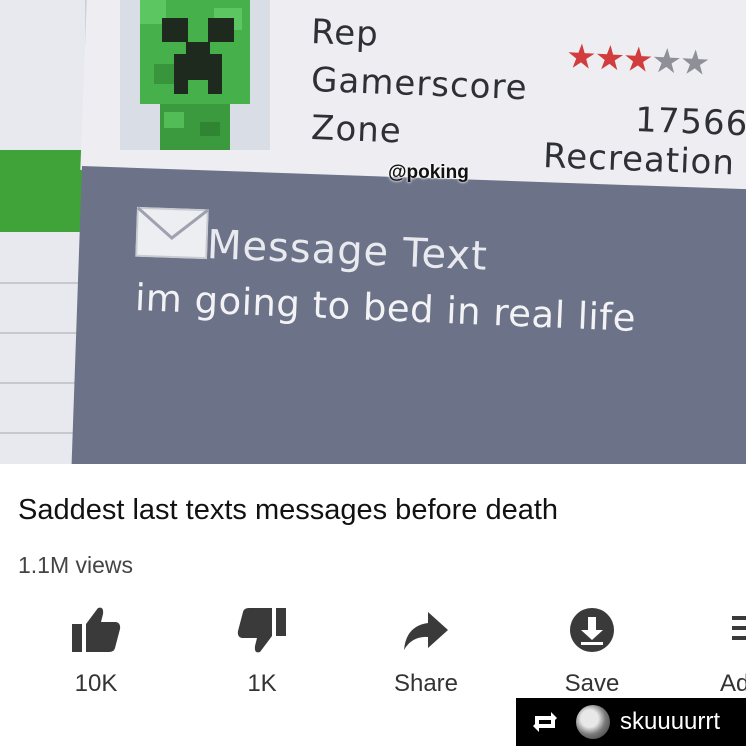  Describe the element at coordinates (426, 631) in the screenshot. I see `share-arrow-icon` at that location.